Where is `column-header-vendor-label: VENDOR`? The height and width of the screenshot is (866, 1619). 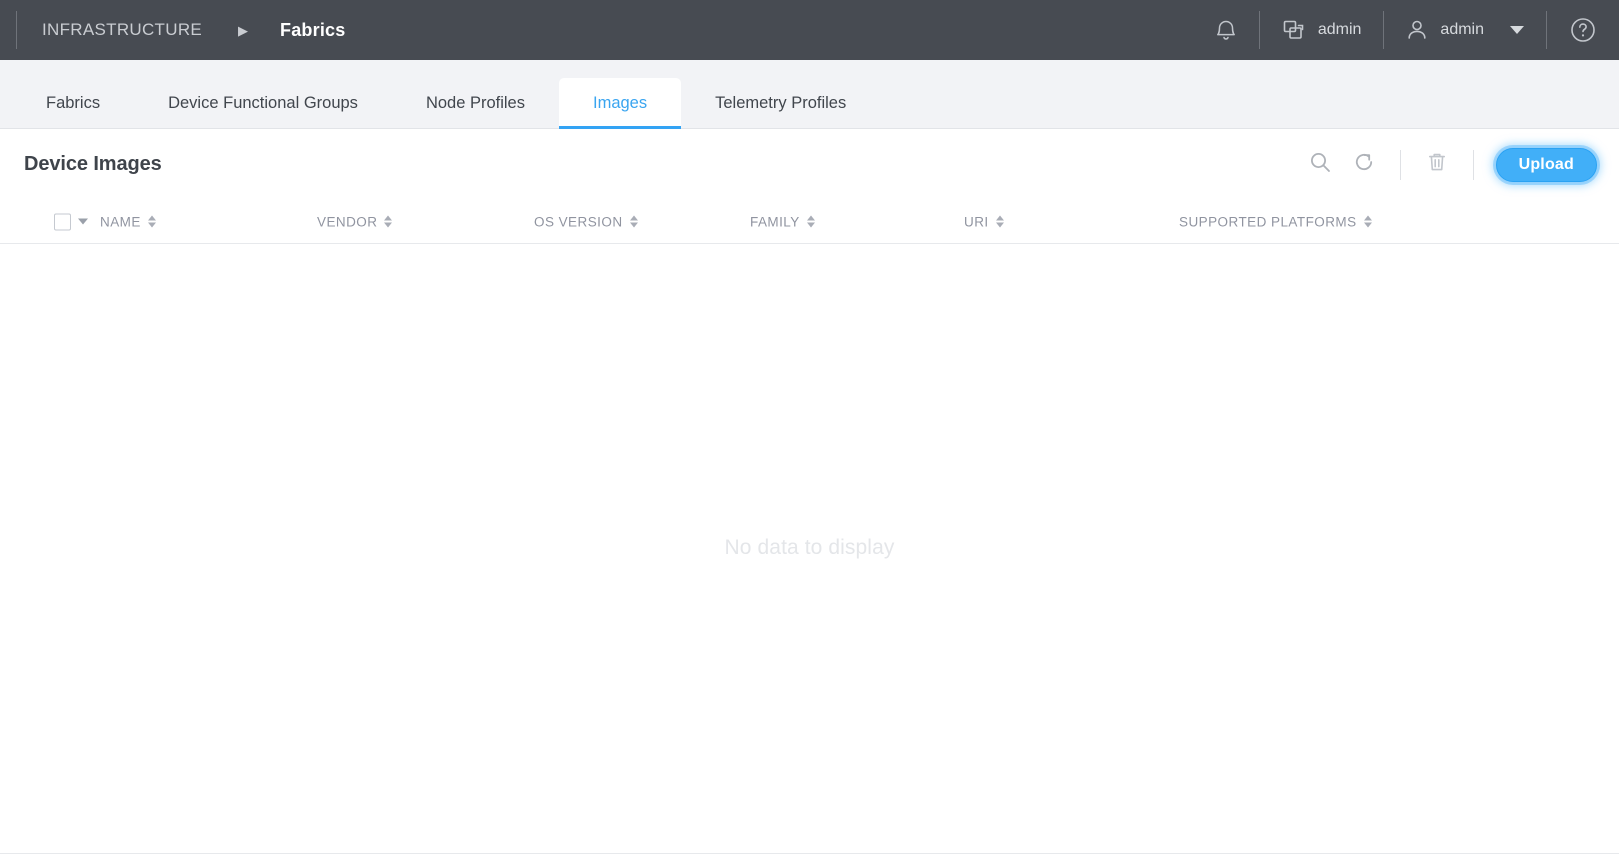 column-header-vendor-label: VENDOR is located at coordinates (347, 221).